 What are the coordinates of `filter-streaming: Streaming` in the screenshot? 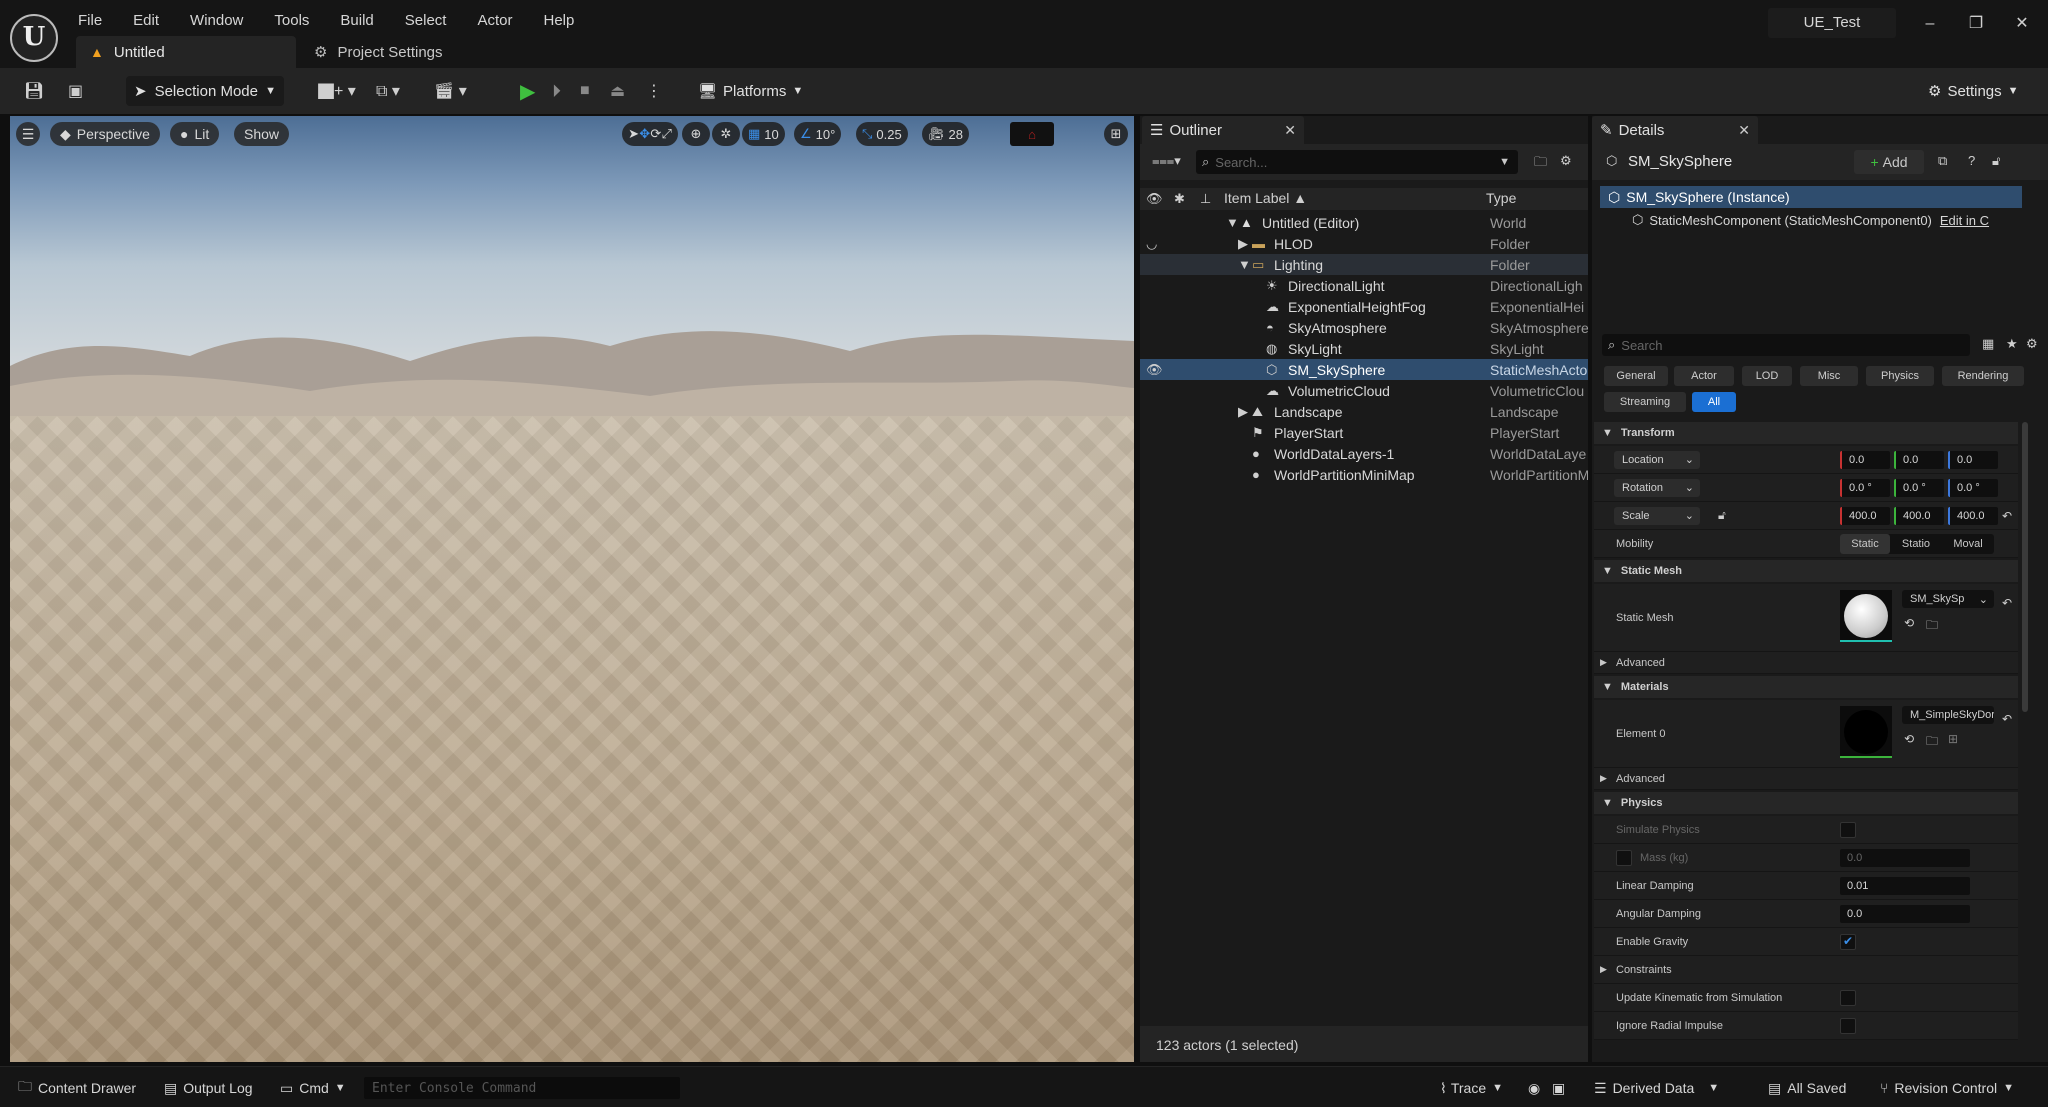 It's located at (1645, 402).